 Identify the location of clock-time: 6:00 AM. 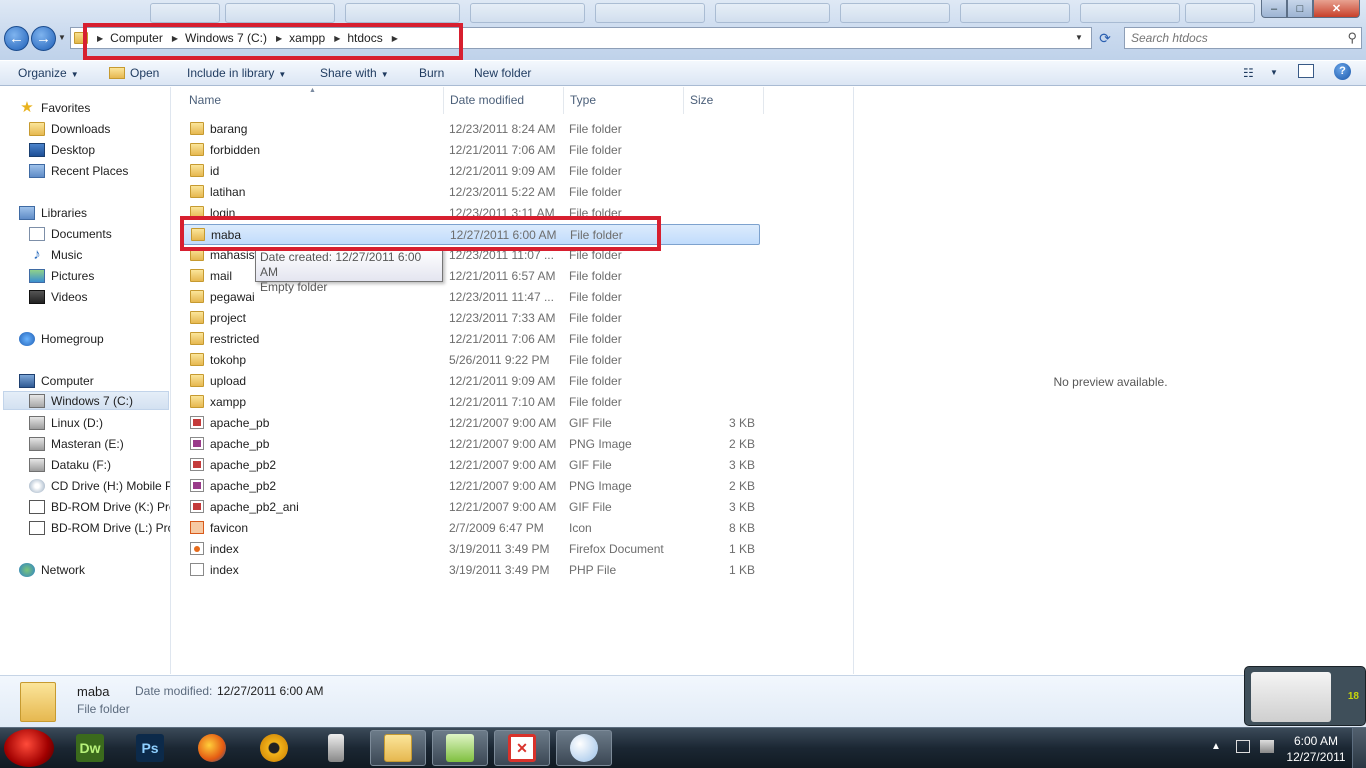
(1316, 741).